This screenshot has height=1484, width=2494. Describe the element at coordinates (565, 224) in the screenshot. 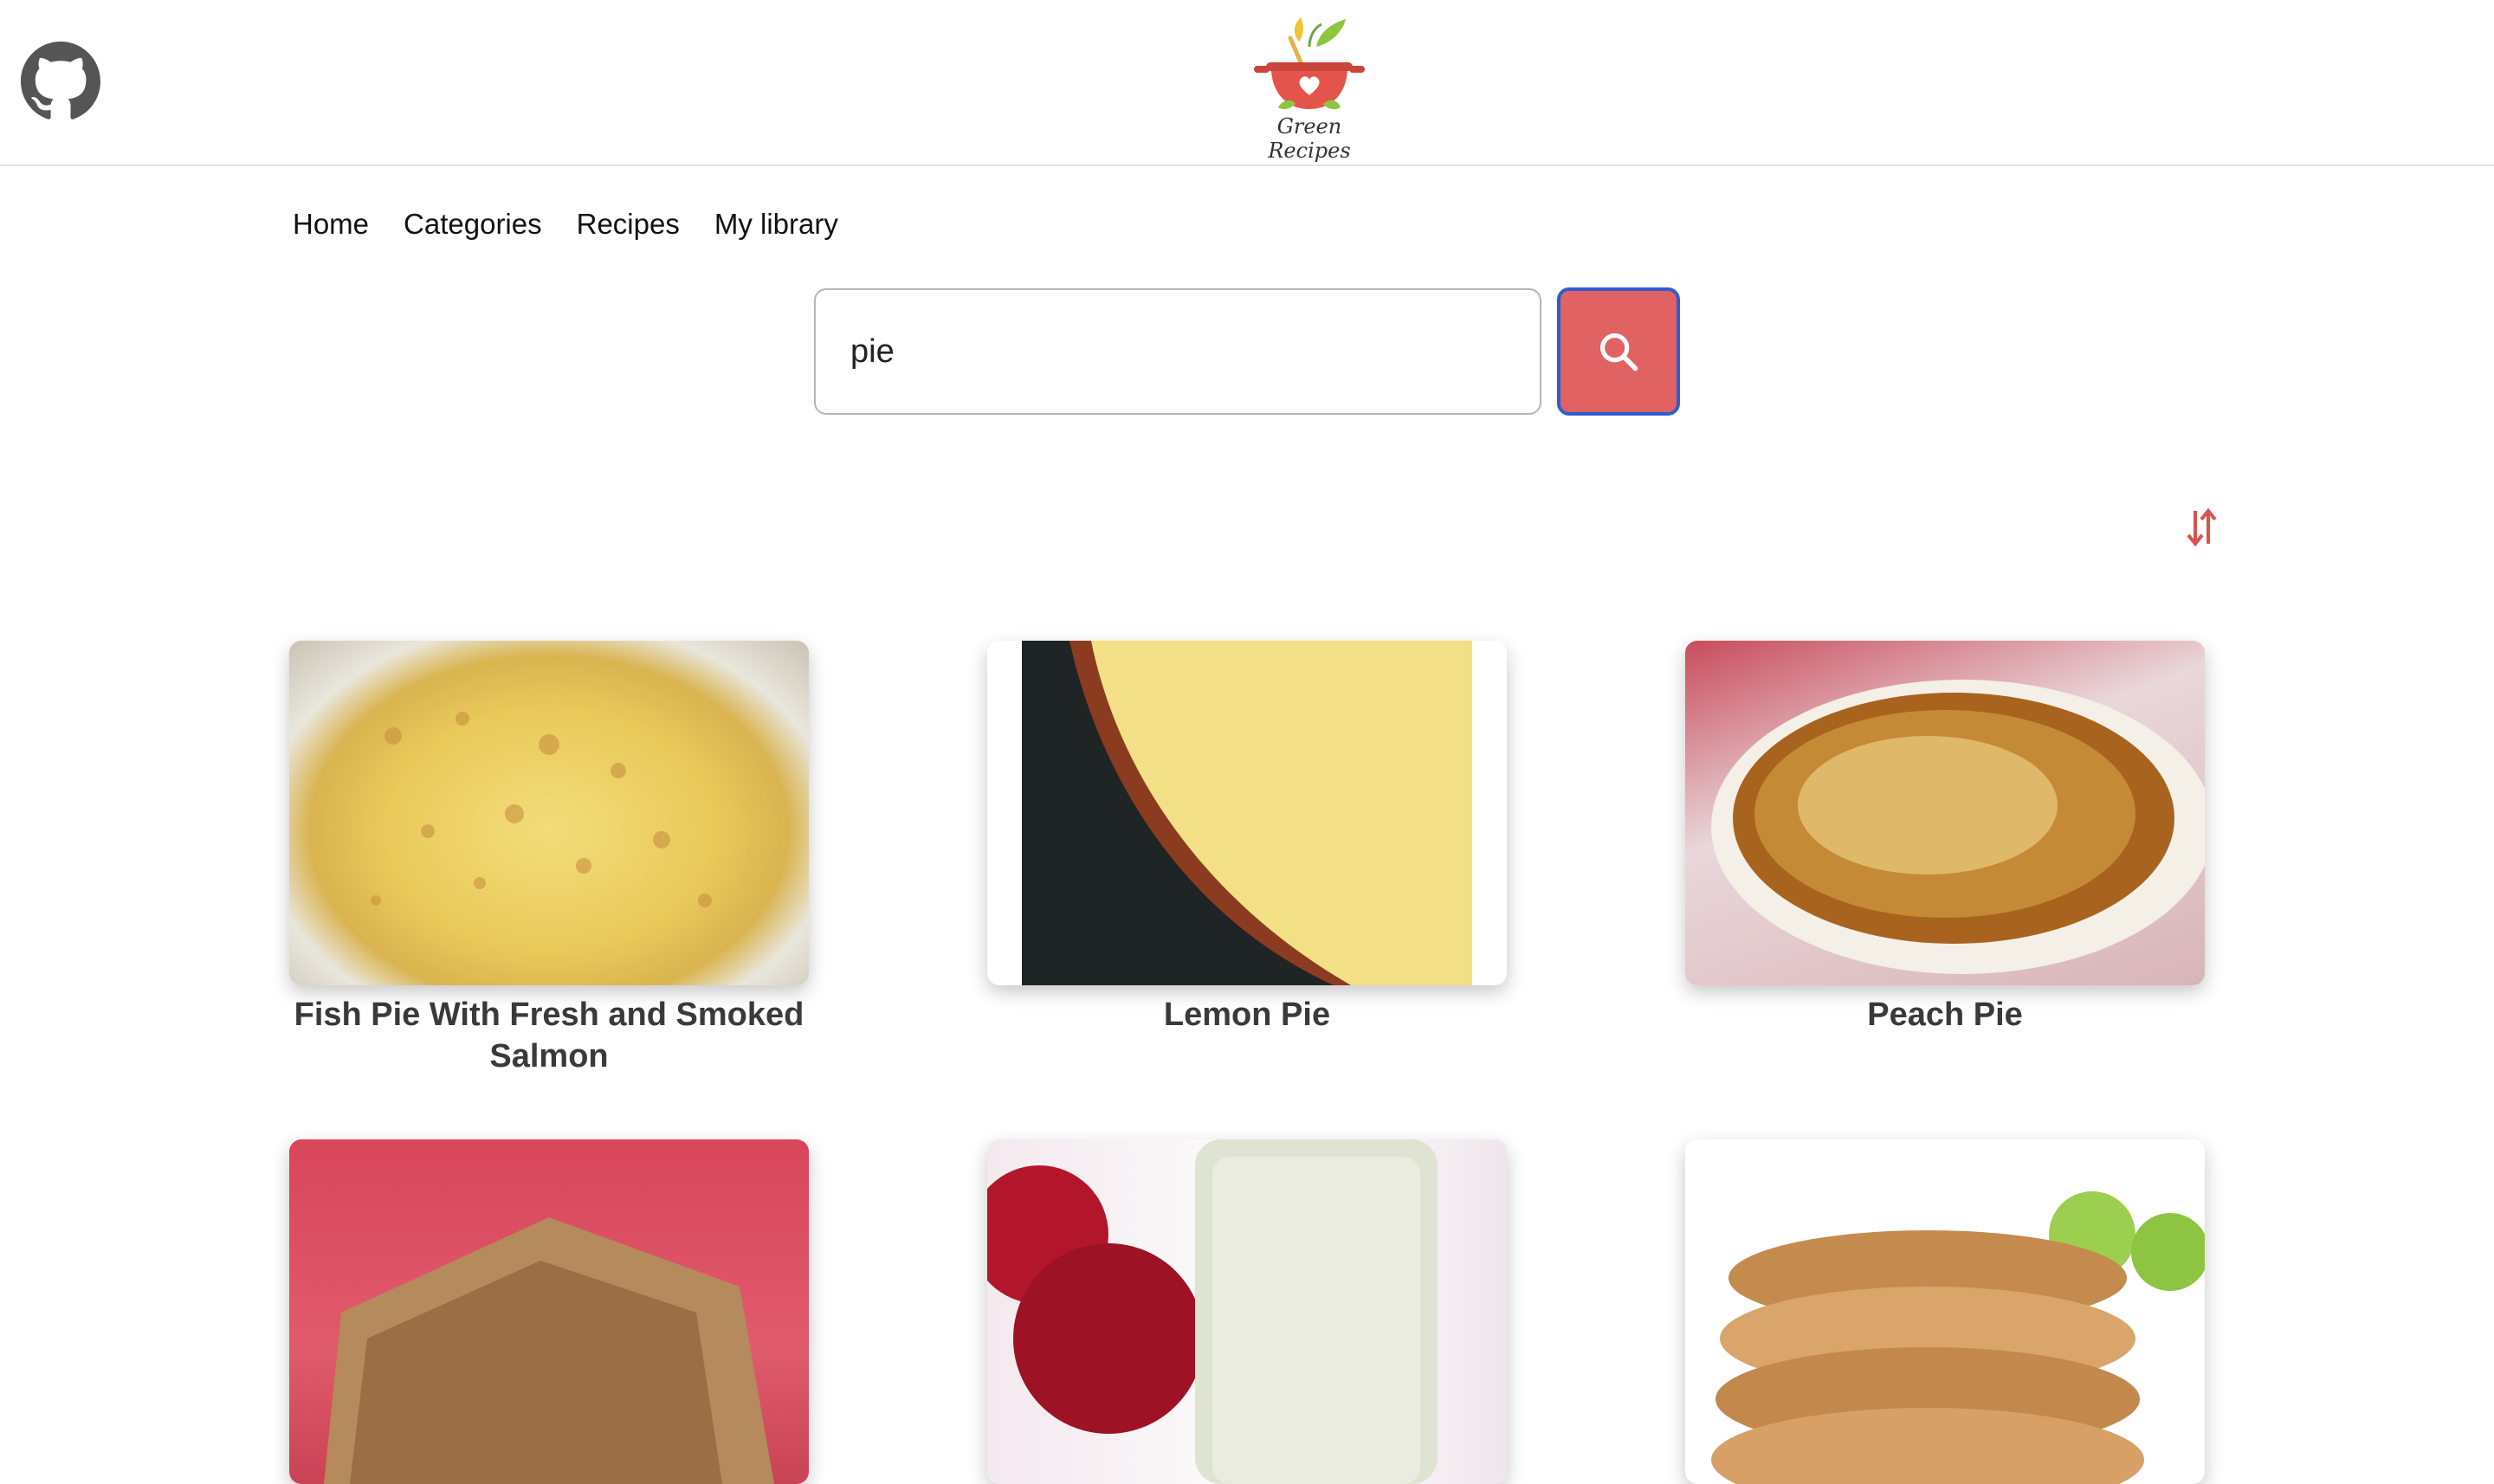

I see `main-nav: Home Categories Recipes My library` at that location.